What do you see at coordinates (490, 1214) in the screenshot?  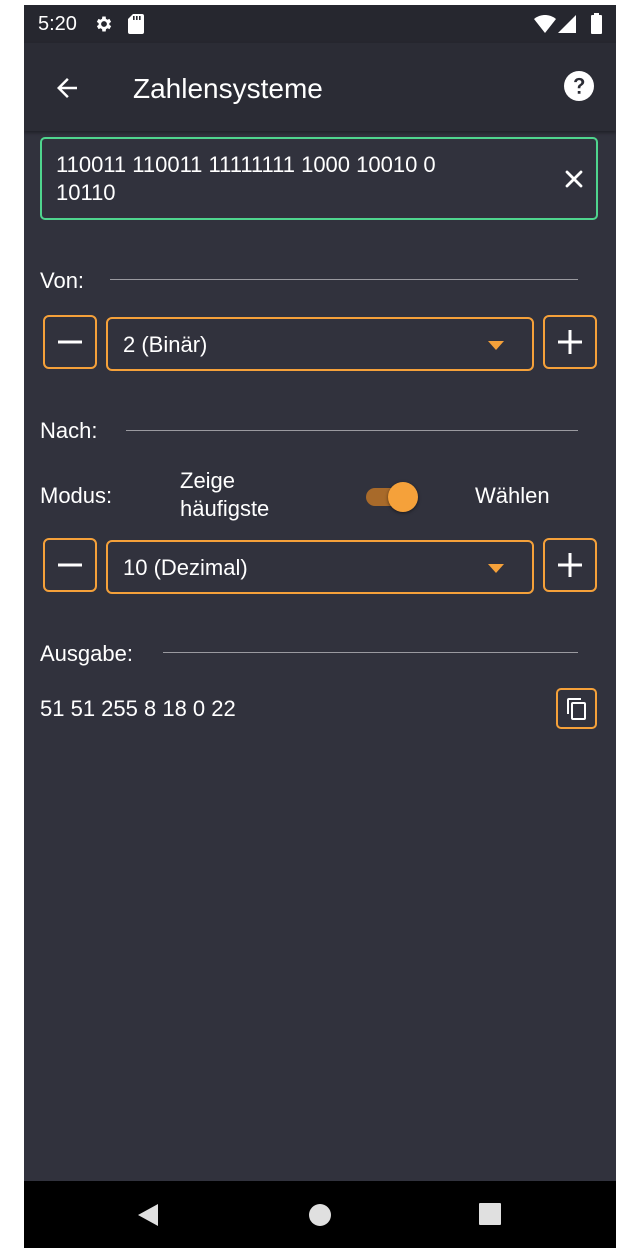 I see `recents-square-icon` at bounding box center [490, 1214].